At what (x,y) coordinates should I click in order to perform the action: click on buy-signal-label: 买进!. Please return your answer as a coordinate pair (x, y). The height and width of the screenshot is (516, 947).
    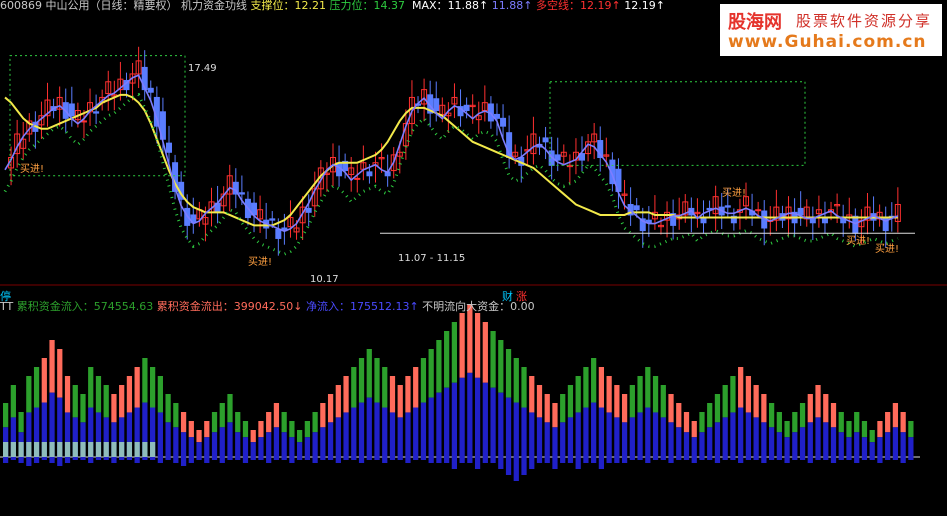
    Looking at the image, I should click on (260, 262).